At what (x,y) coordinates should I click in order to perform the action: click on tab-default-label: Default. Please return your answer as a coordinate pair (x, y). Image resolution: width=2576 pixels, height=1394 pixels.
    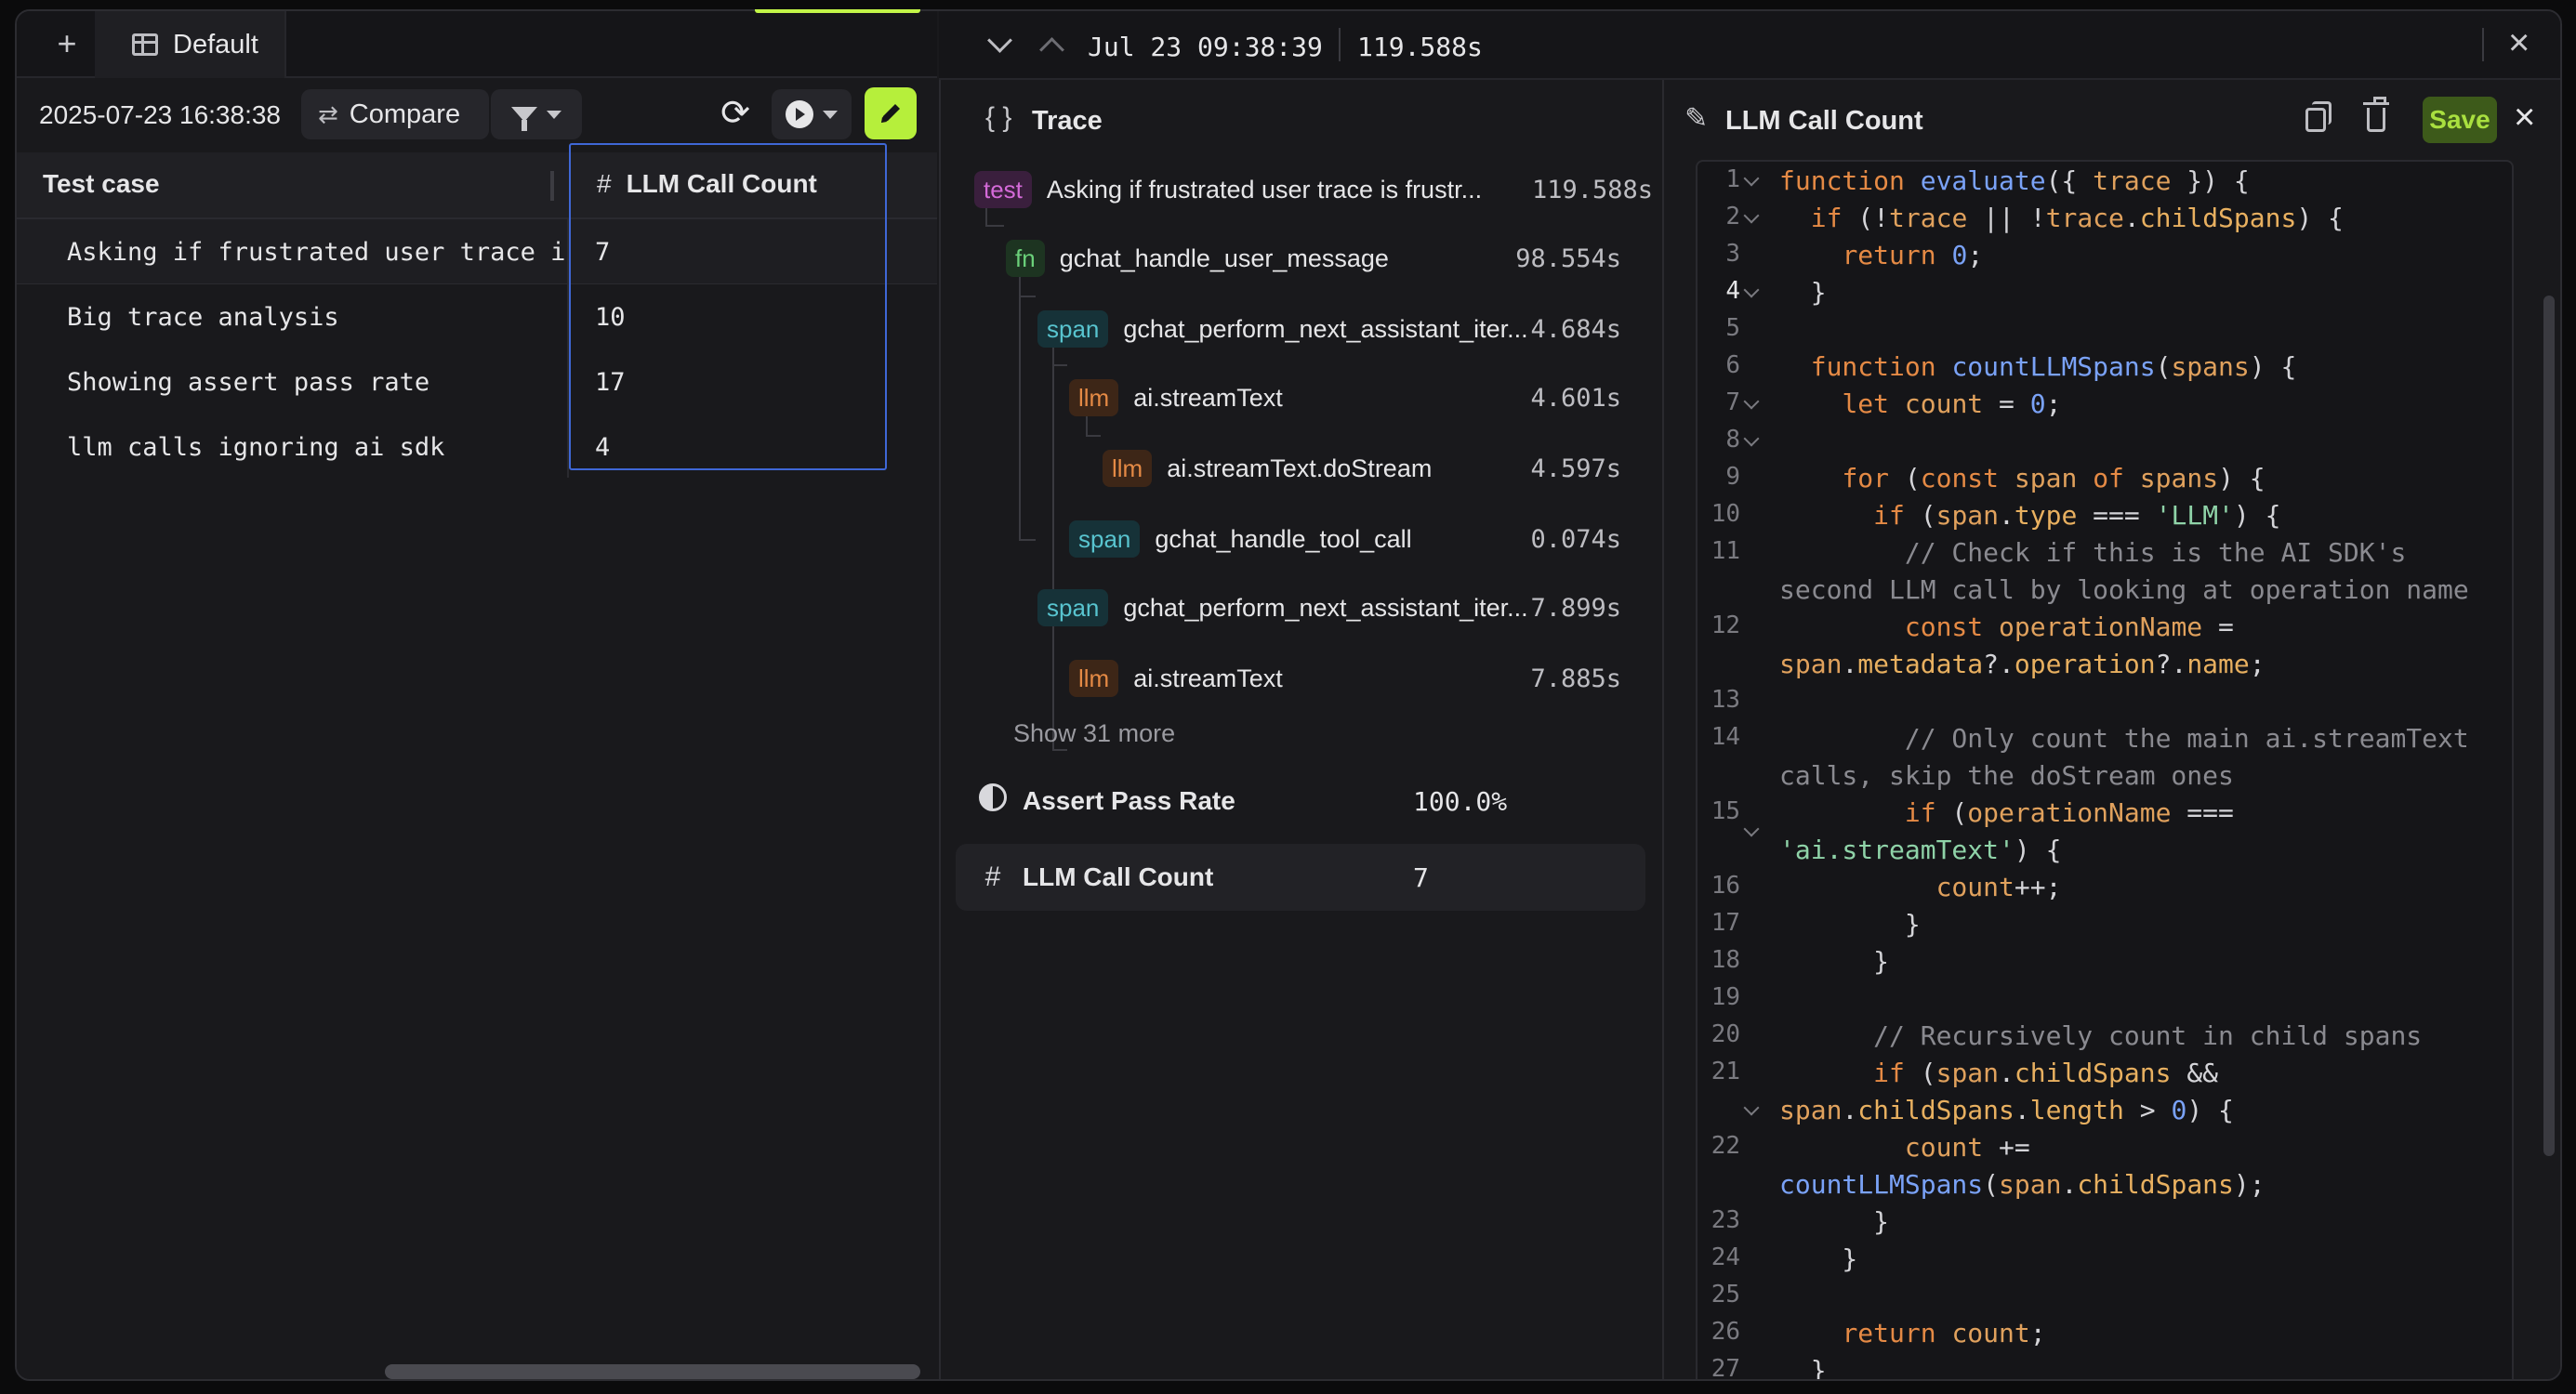
    Looking at the image, I should click on (215, 44).